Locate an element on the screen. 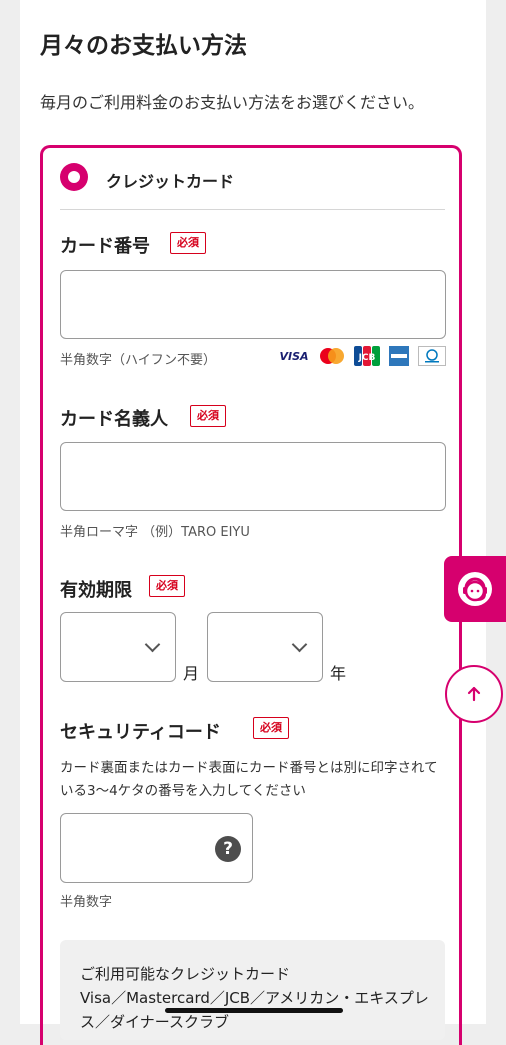 The height and width of the screenshot is (1045, 506). credit-card-radio is located at coordinates (74, 177).